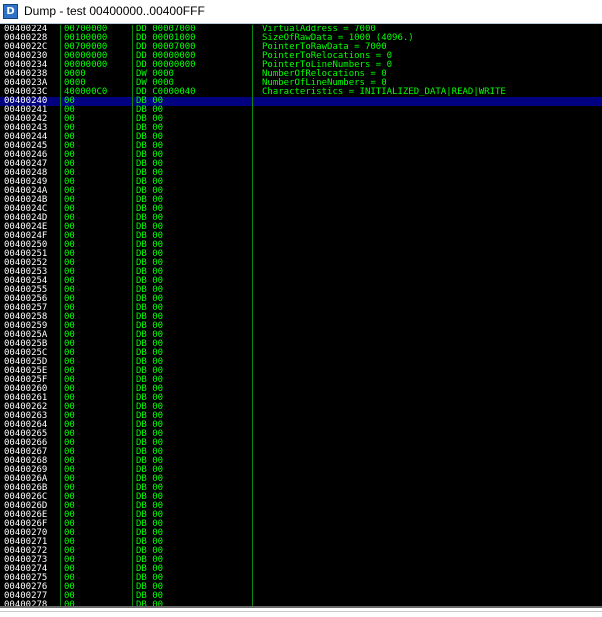 The width and height of the screenshot is (602, 617). What do you see at coordinates (301, 290) in the screenshot?
I see `dump-row: 00400255 00 DB 00` at bounding box center [301, 290].